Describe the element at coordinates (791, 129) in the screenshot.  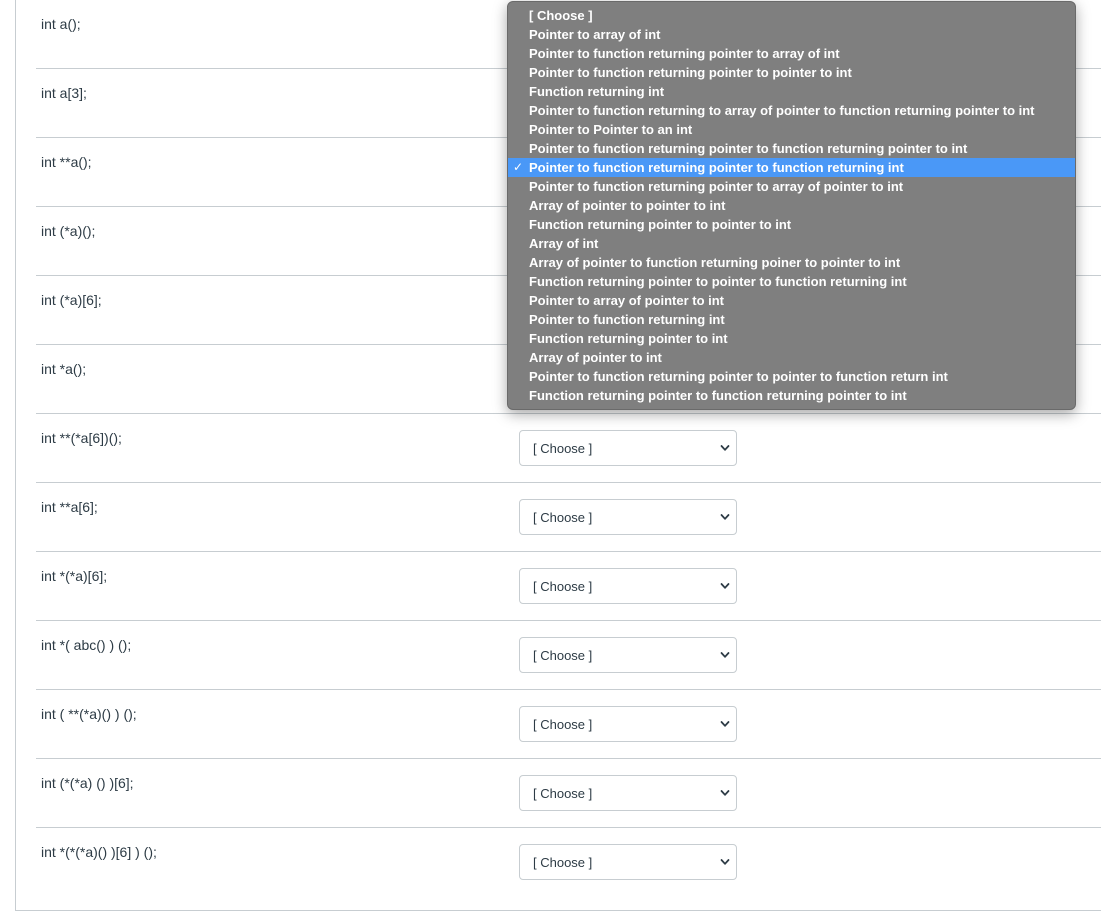
I see `dropdown-option: Pointer to Pointer to an int` at that location.